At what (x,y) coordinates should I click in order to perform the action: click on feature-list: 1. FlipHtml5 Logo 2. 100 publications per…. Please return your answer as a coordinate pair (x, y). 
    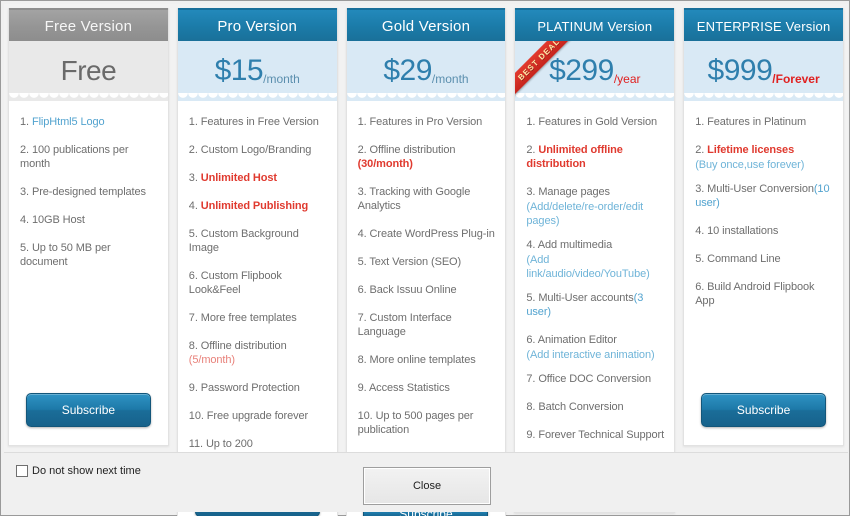
    Looking at the image, I should click on (88, 247).